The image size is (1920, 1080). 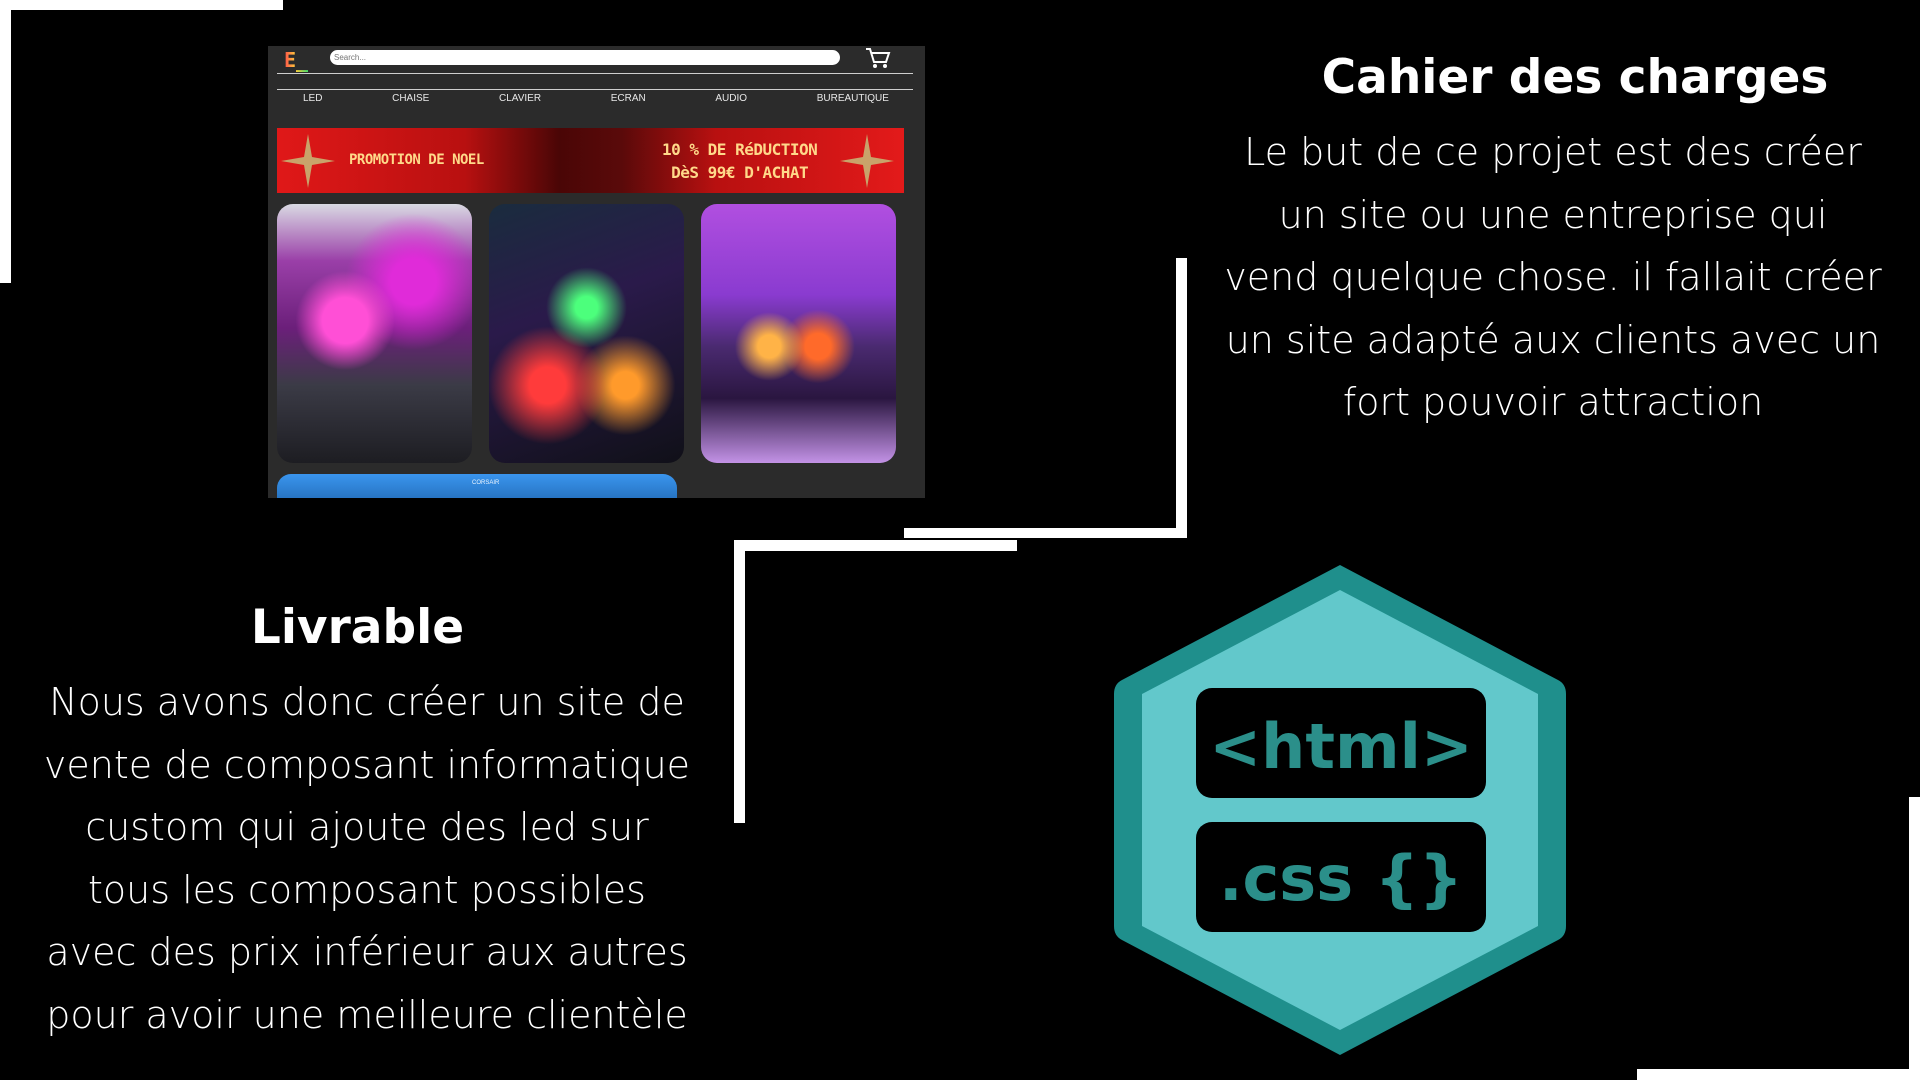 What do you see at coordinates (374, 333) in the screenshot?
I see `product-image-pc-pink` at bounding box center [374, 333].